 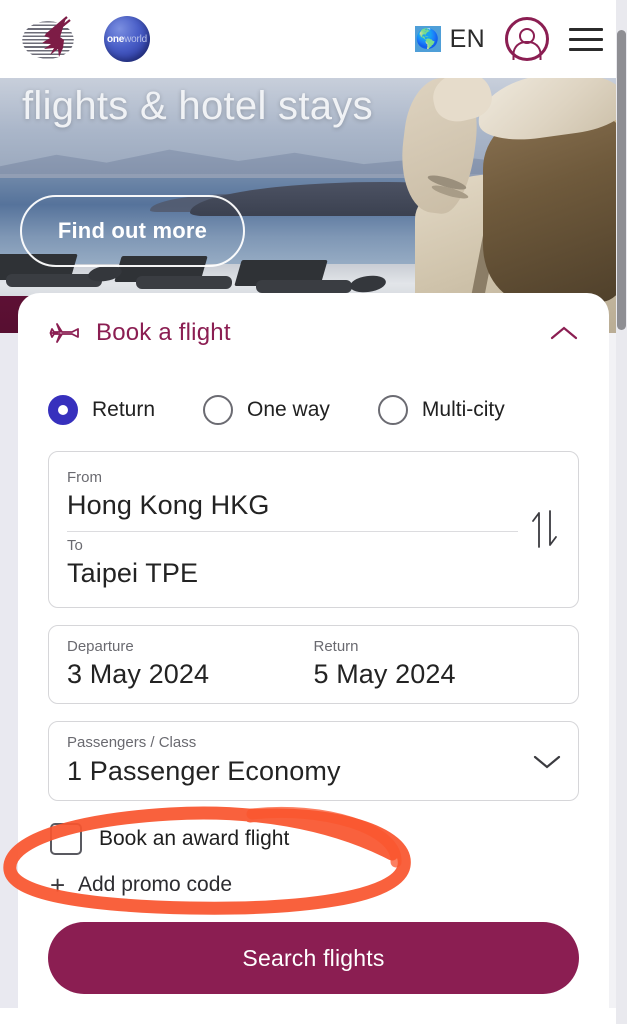 What do you see at coordinates (58, 885) in the screenshot?
I see `plus-icon: +` at bounding box center [58, 885].